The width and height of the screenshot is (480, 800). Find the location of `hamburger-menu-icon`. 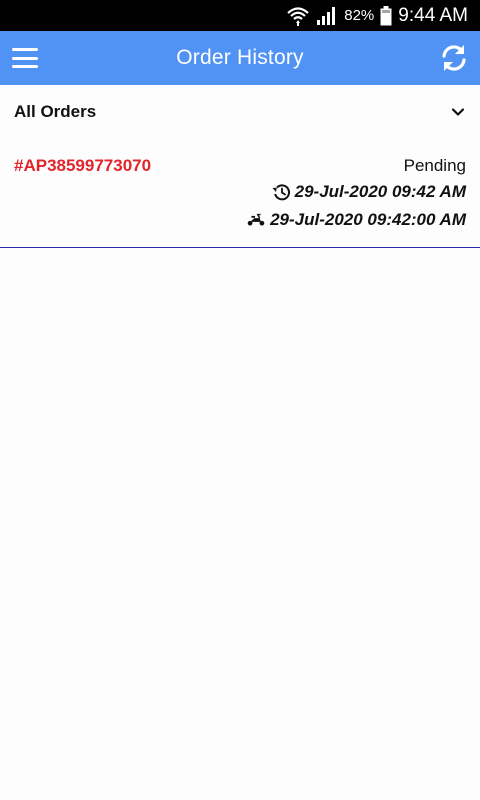

hamburger-menu-icon is located at coordinates (25, 49).